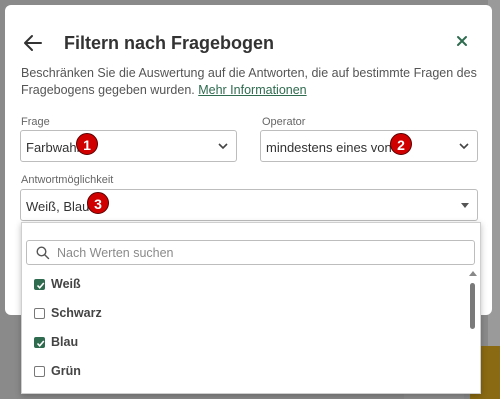 This screenshot has width=500, height=399. I want to click on search-input, so click(257, 253).